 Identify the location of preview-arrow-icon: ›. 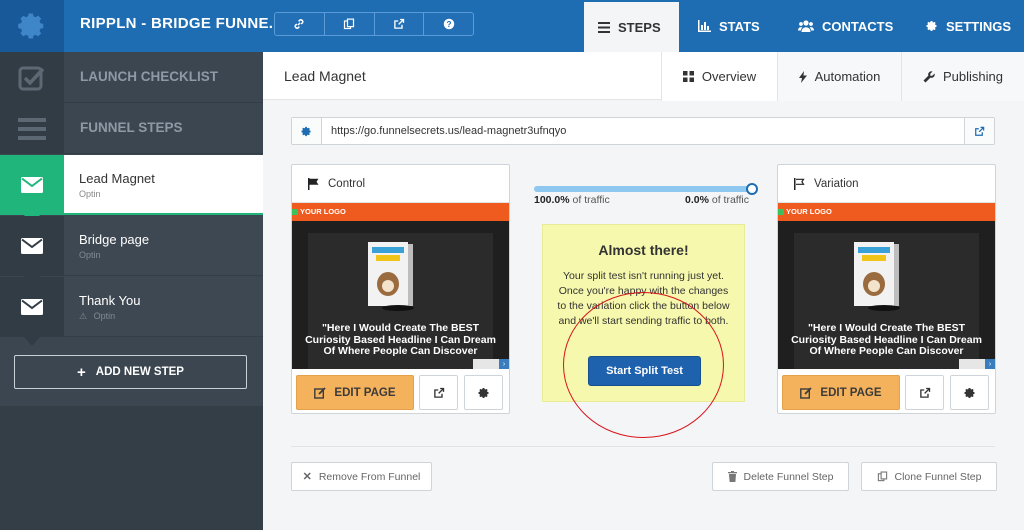
(504, 364).